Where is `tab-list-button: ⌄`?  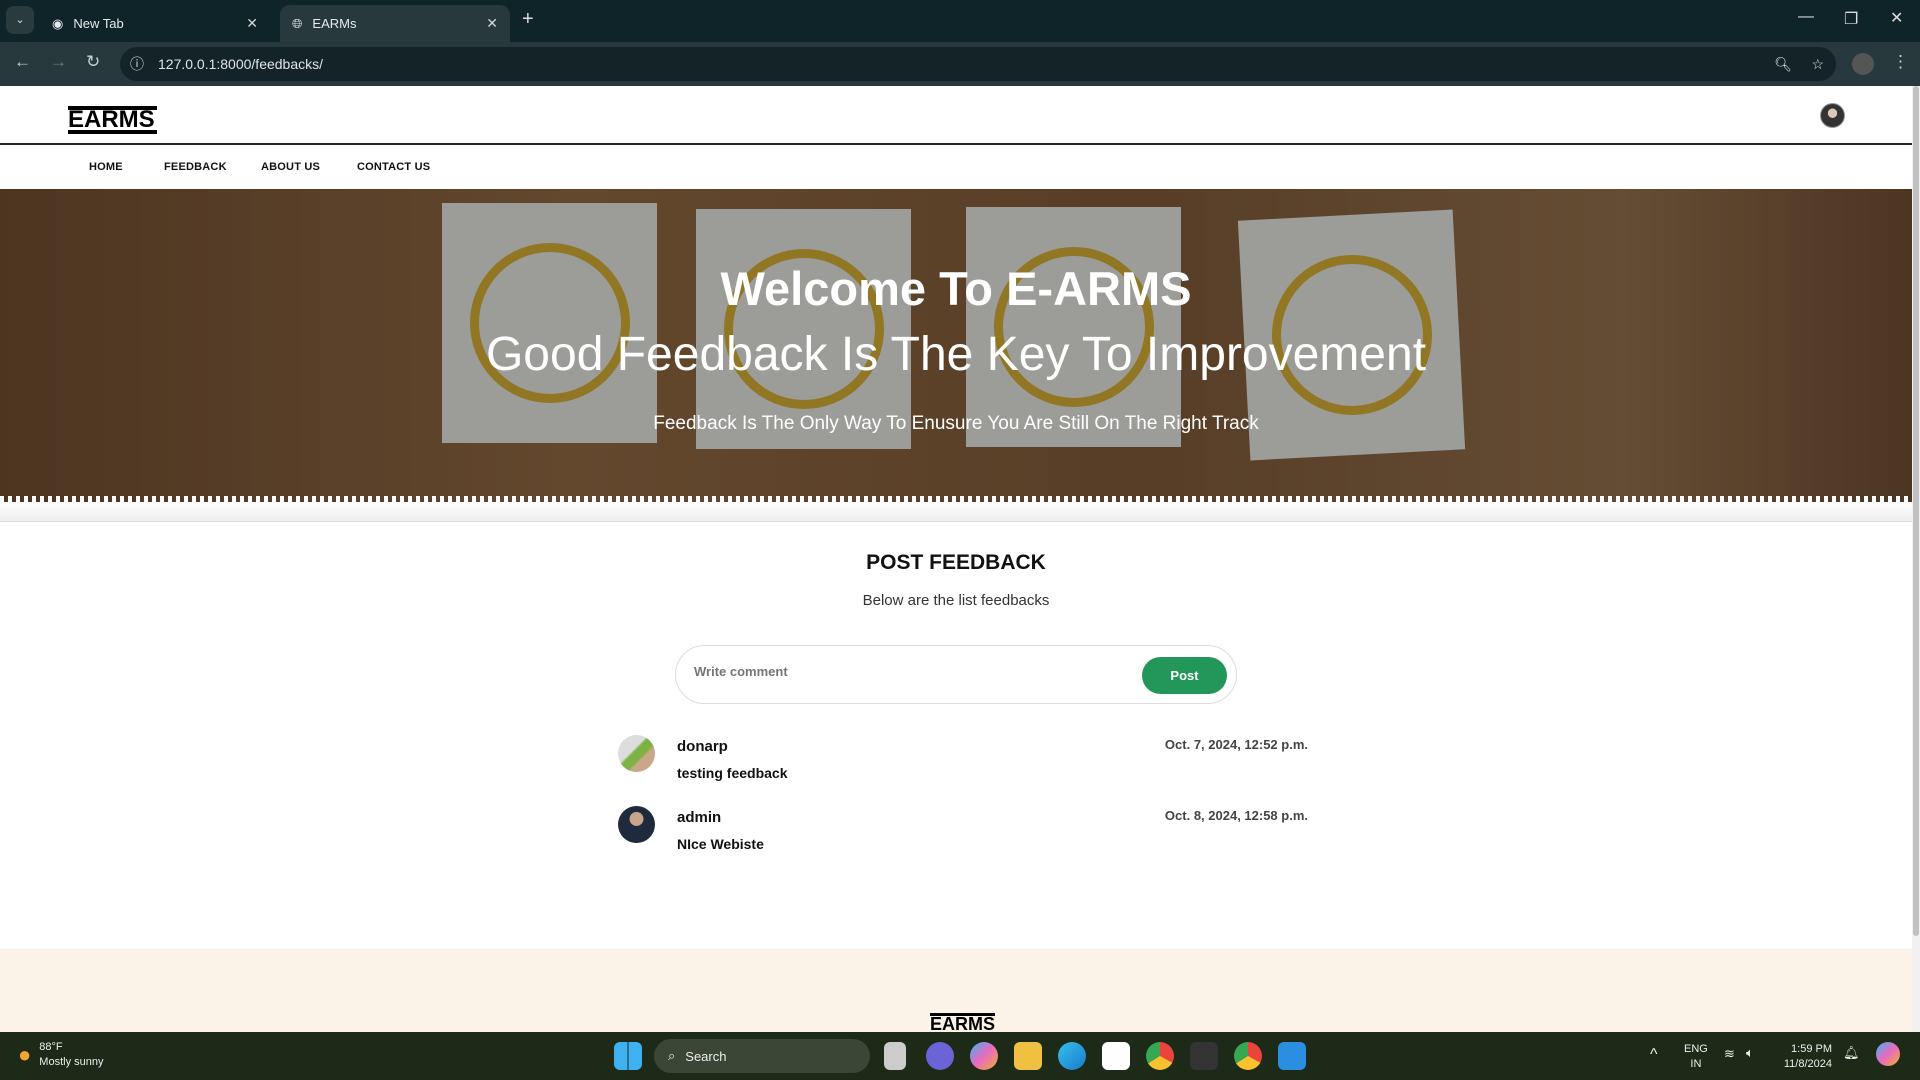 tab-list-button: ⌄ is located at coordinates (20, 20).